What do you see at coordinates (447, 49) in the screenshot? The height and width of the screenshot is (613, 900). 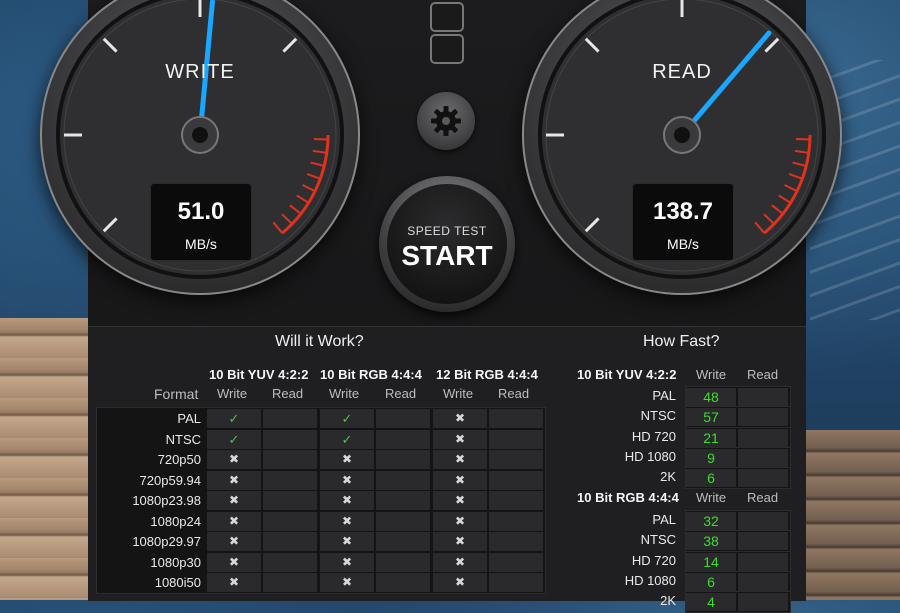 I see `window-control-bottom` at bounding box center [447, 49].